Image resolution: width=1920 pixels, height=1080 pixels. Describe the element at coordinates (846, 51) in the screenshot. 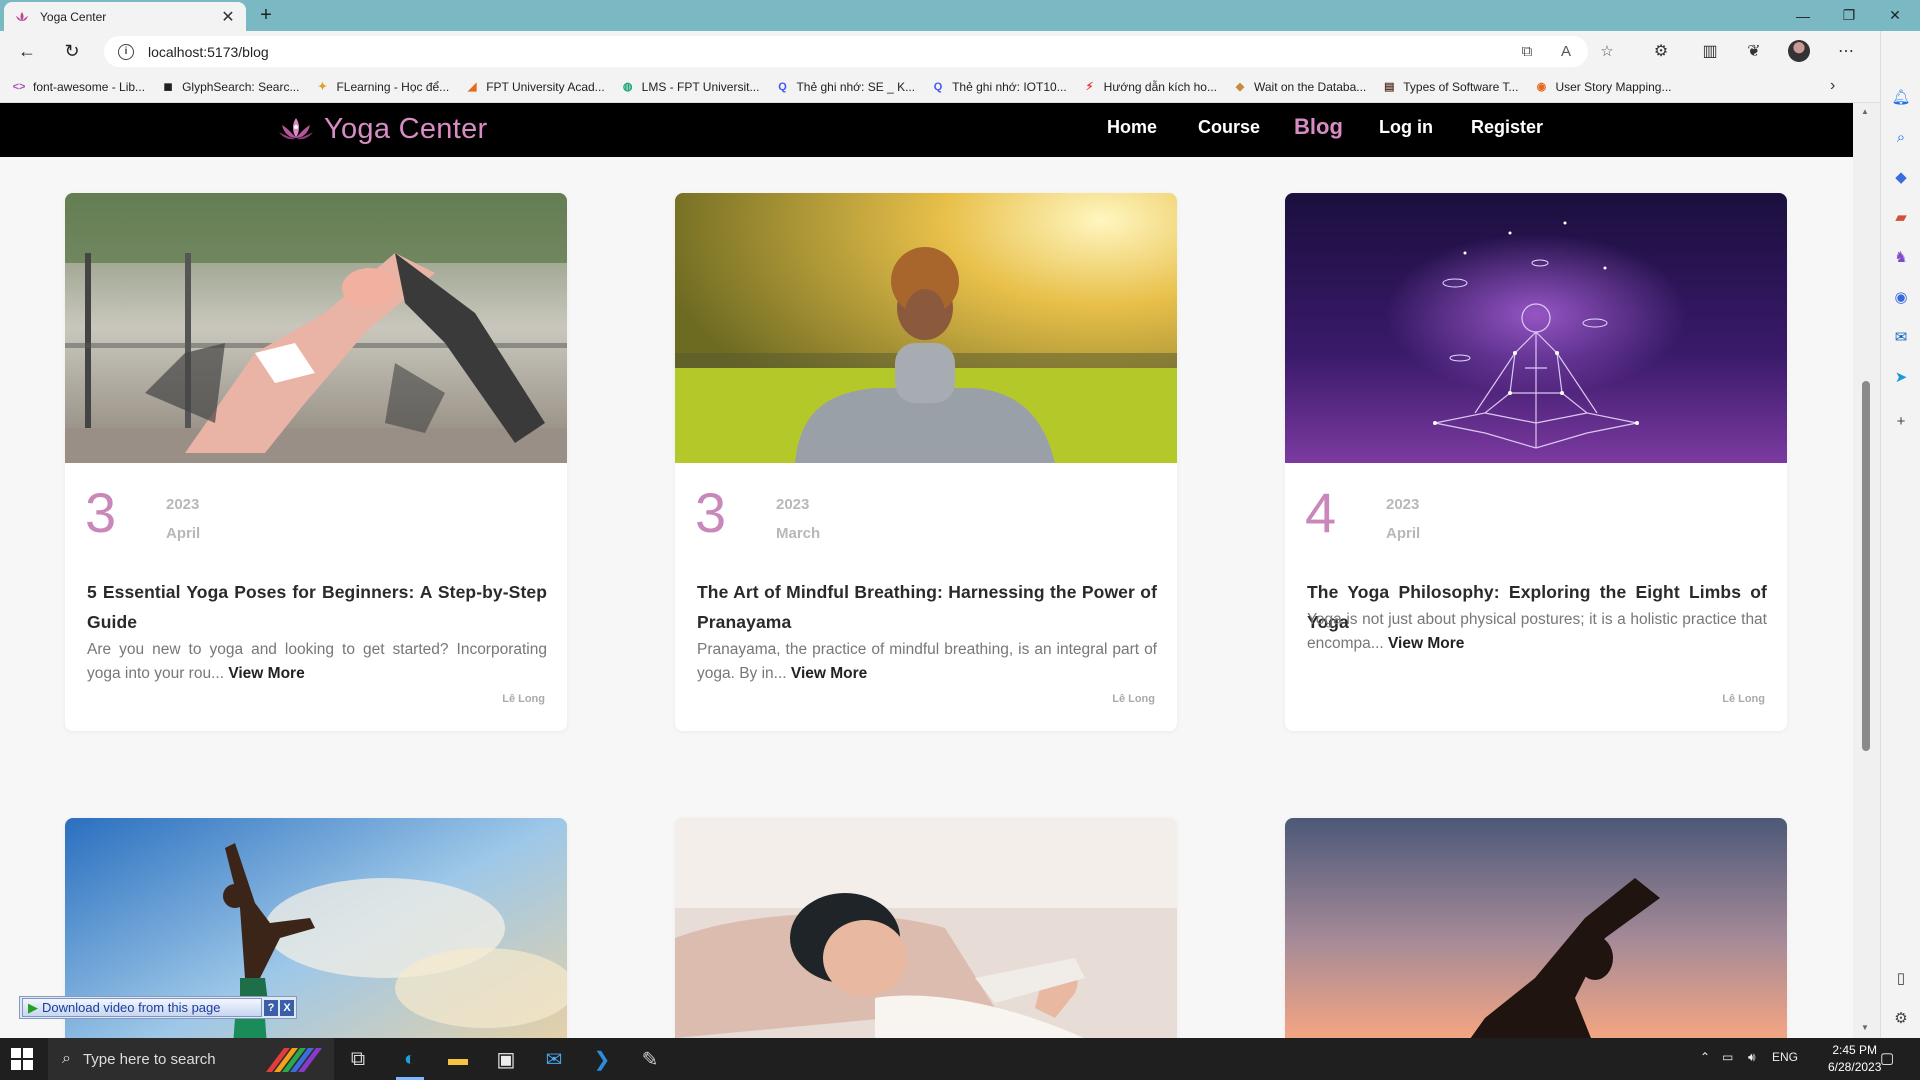

I see `address-bar: i localhost:5173/blog` at that location.